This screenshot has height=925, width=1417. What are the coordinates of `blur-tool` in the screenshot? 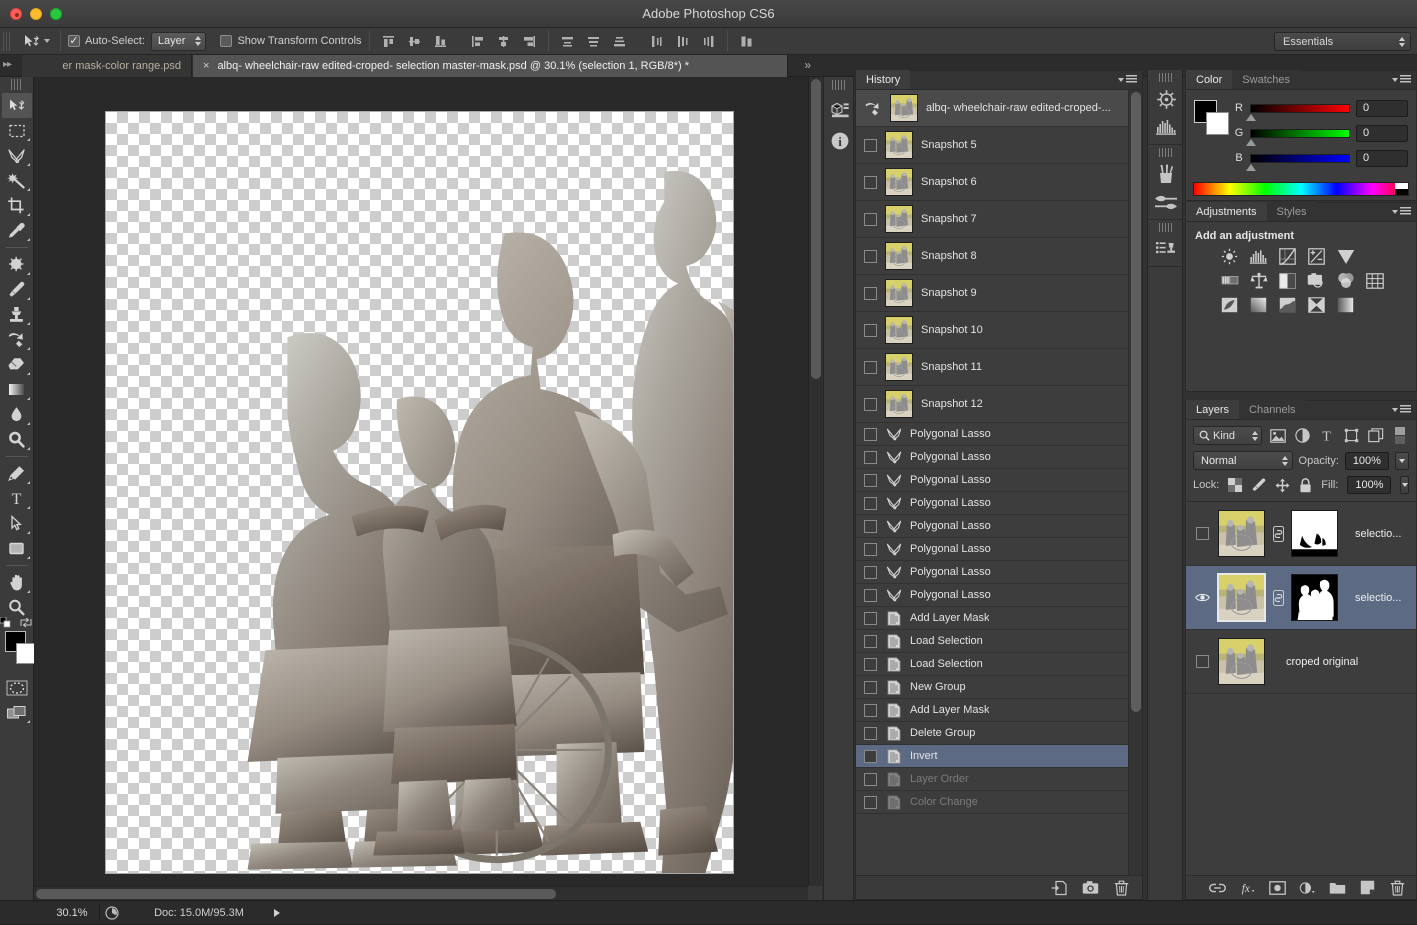 It's located at (17, 414).